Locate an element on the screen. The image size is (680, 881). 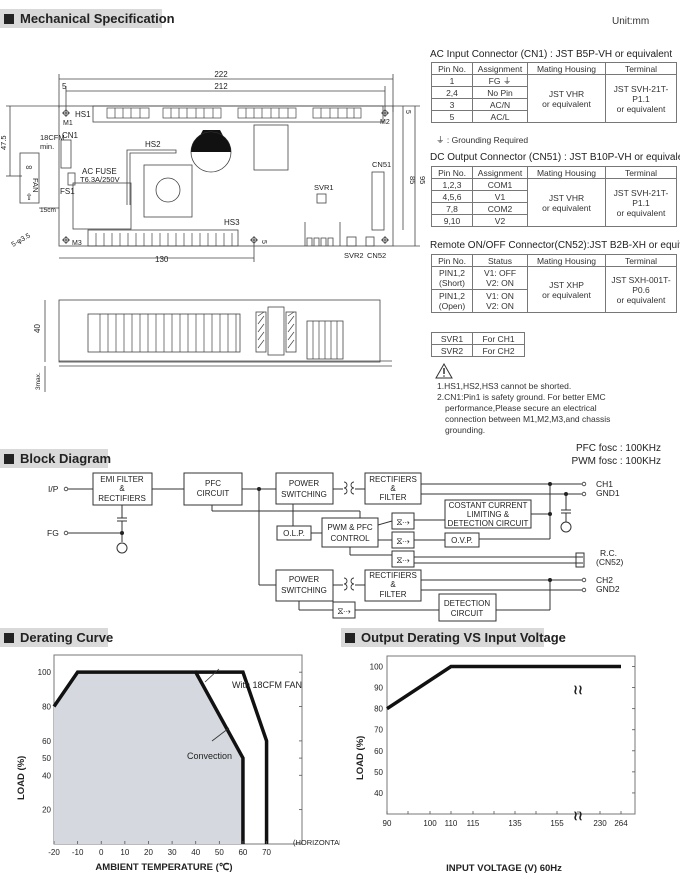
ip-label: I/P is located at coordinates (53, 489).